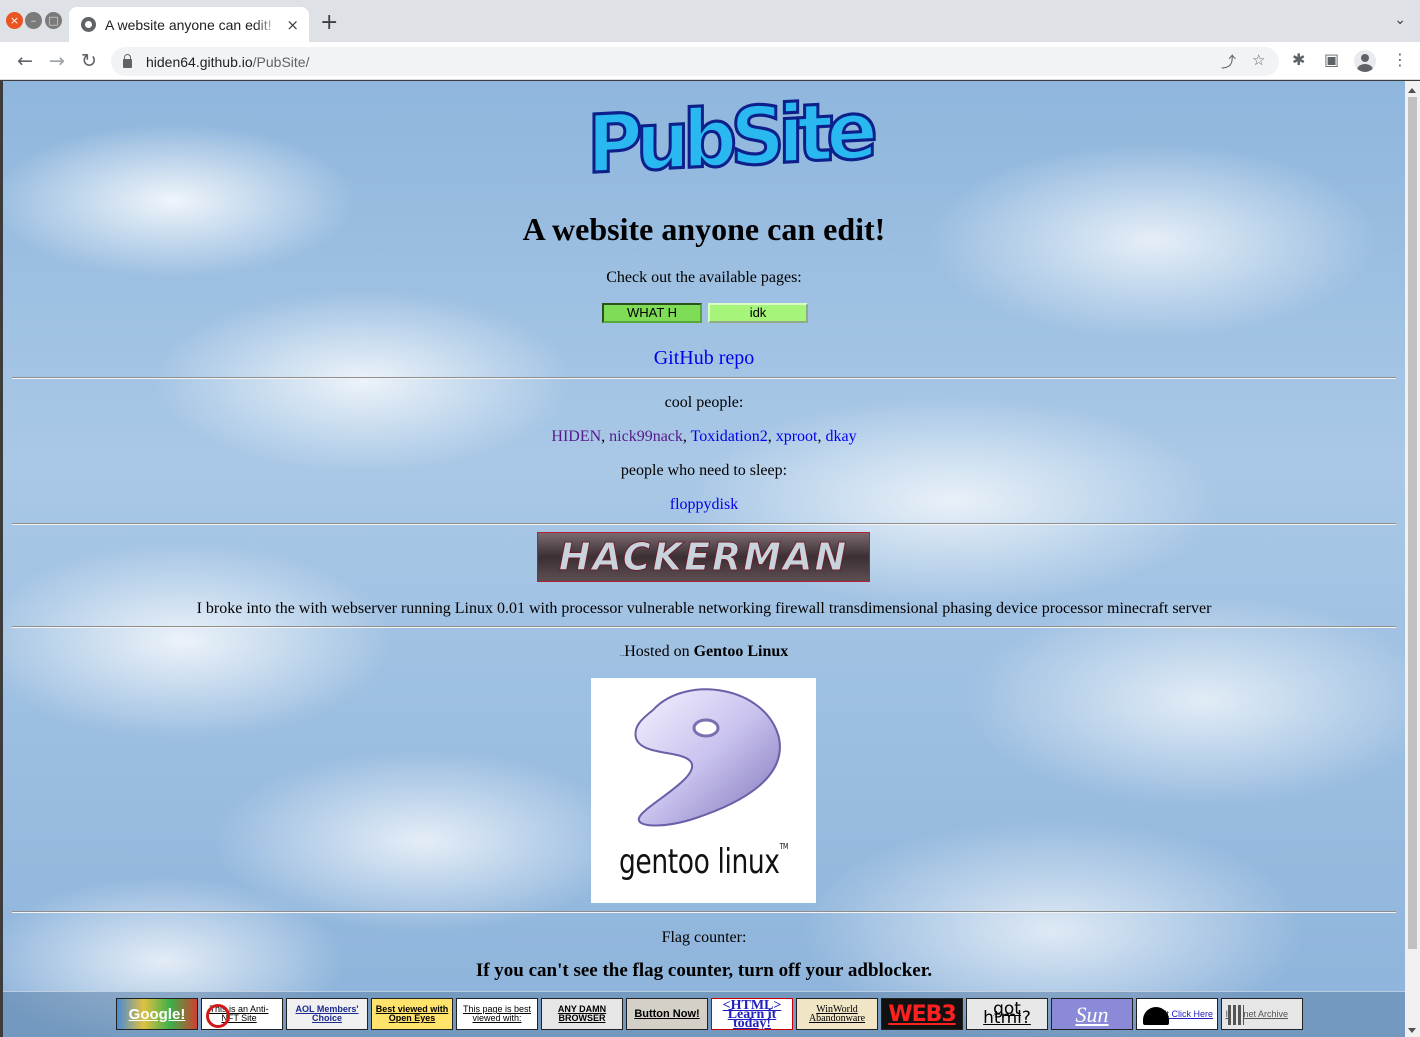  What do you see at coordinates (1007, 1014) in the screenshot?
I see `badge-got-html: got html?` at bounding box center [1007, 1014].